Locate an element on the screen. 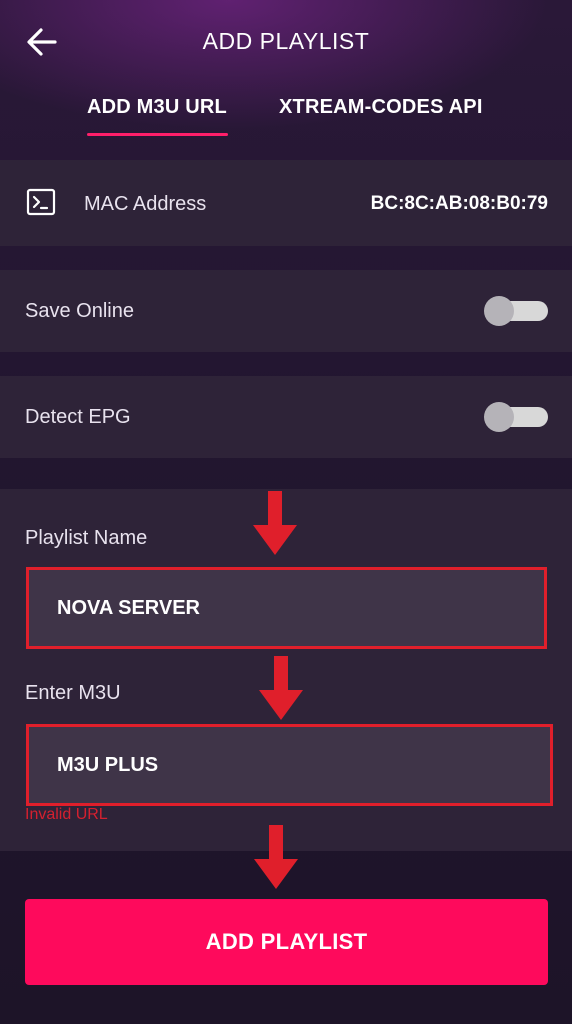 Image resolution: width=572 pixels, height=1024 pixels. tab-bar: ADD M3U URL XTREAM-CODES API is located at coordinates (286, 115).